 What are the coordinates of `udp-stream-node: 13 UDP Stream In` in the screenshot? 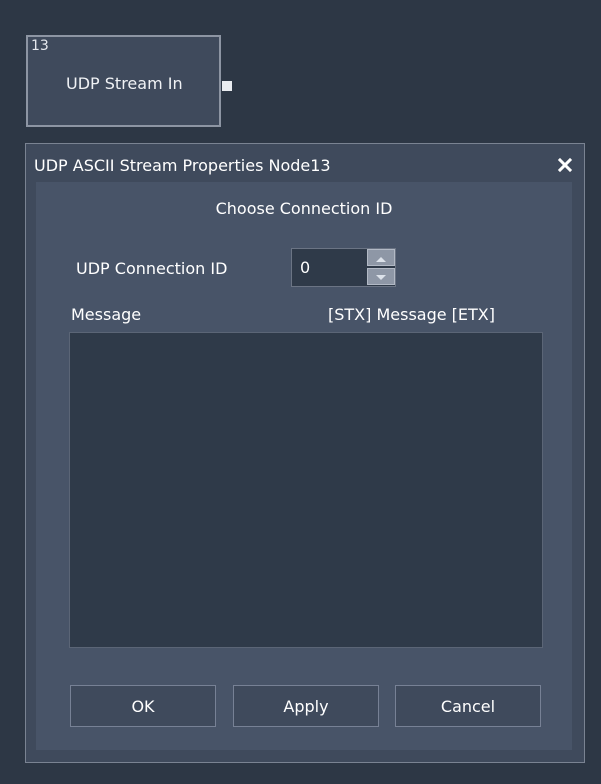 It's located at (129, 81).